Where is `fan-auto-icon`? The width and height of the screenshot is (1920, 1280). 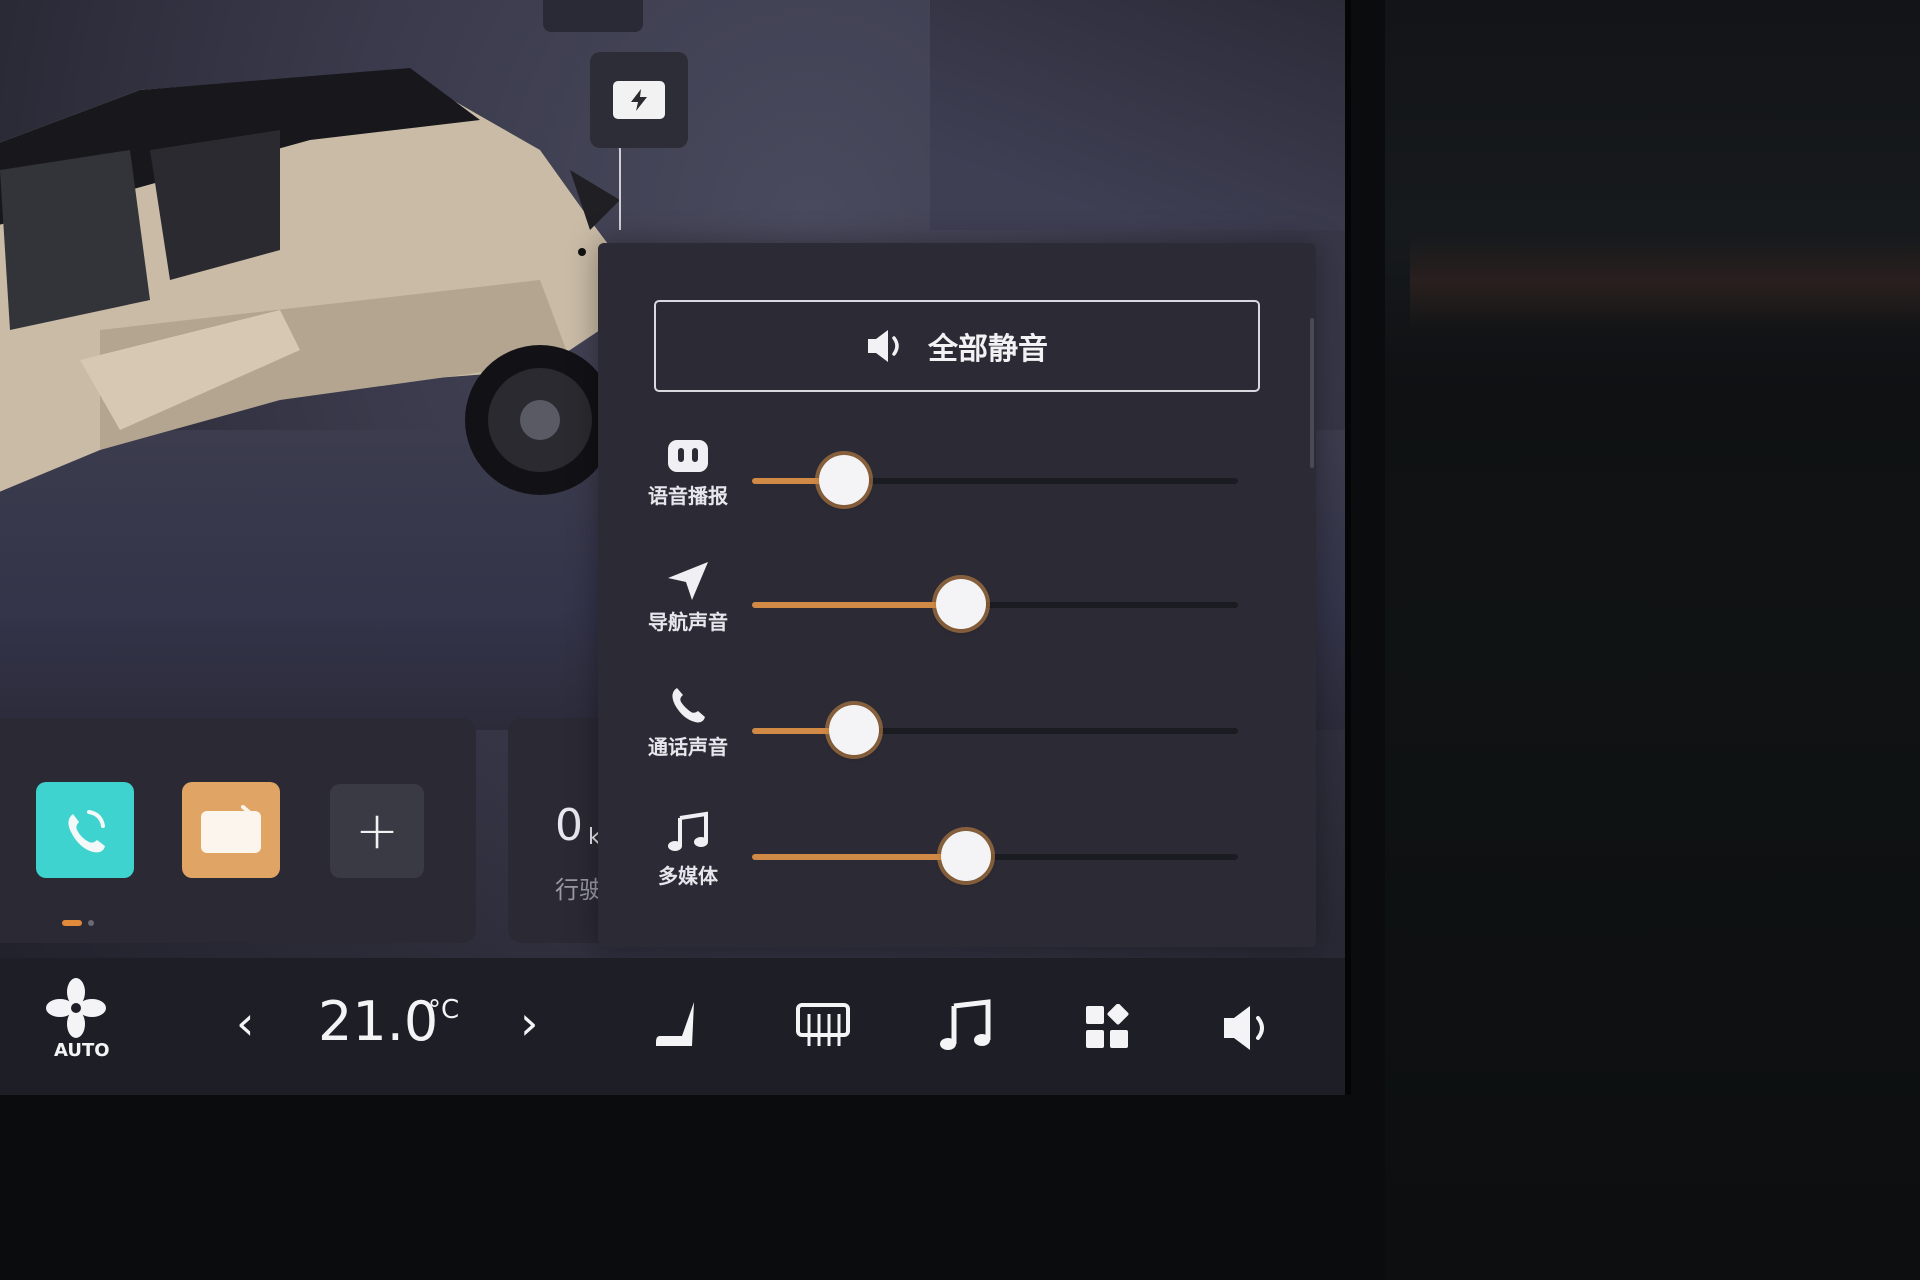 fan-auto-icon is located at coordinates (76, 1008).